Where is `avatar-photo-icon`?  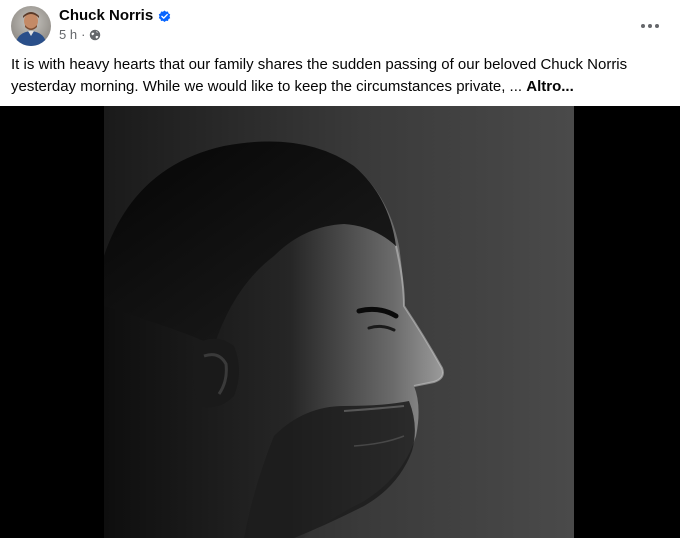
avatar-photo-icon is located at coordinates (31, 26).